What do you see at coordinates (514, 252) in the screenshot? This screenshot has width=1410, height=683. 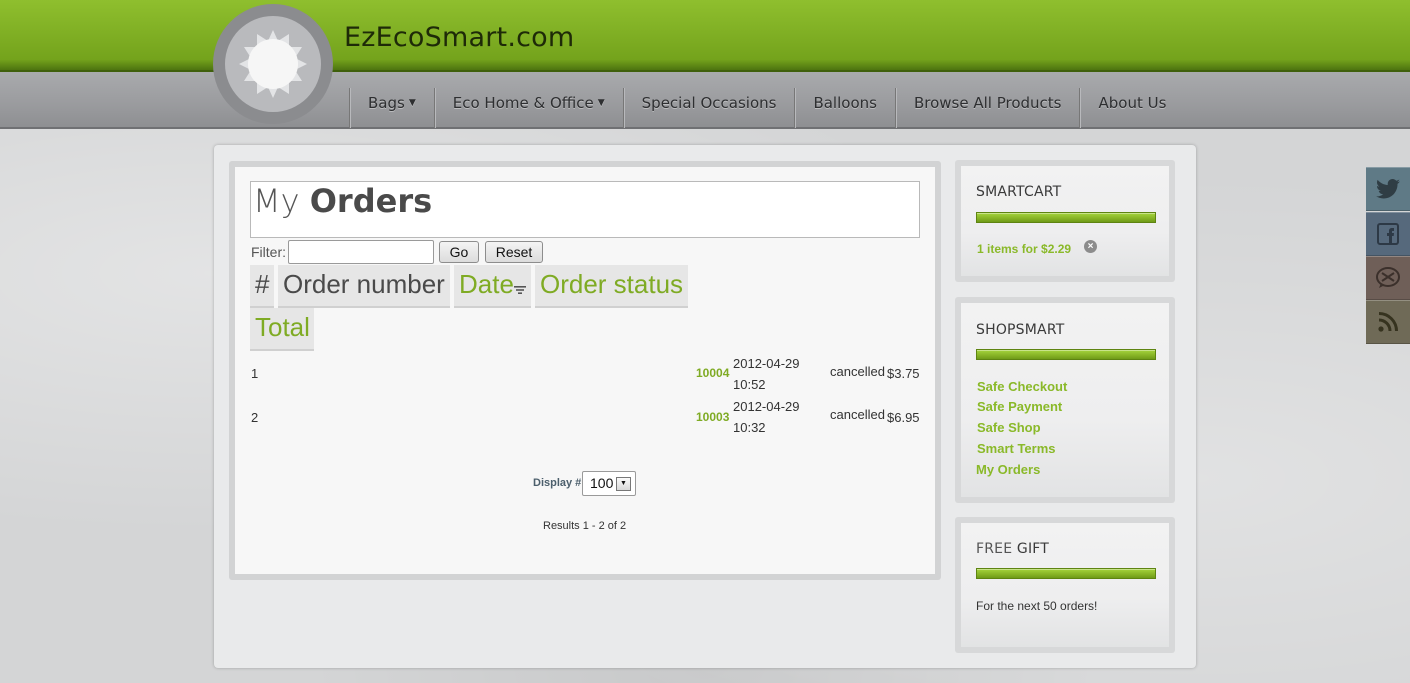 I see `reset-button: Reset` at bounding box center [514, 252].